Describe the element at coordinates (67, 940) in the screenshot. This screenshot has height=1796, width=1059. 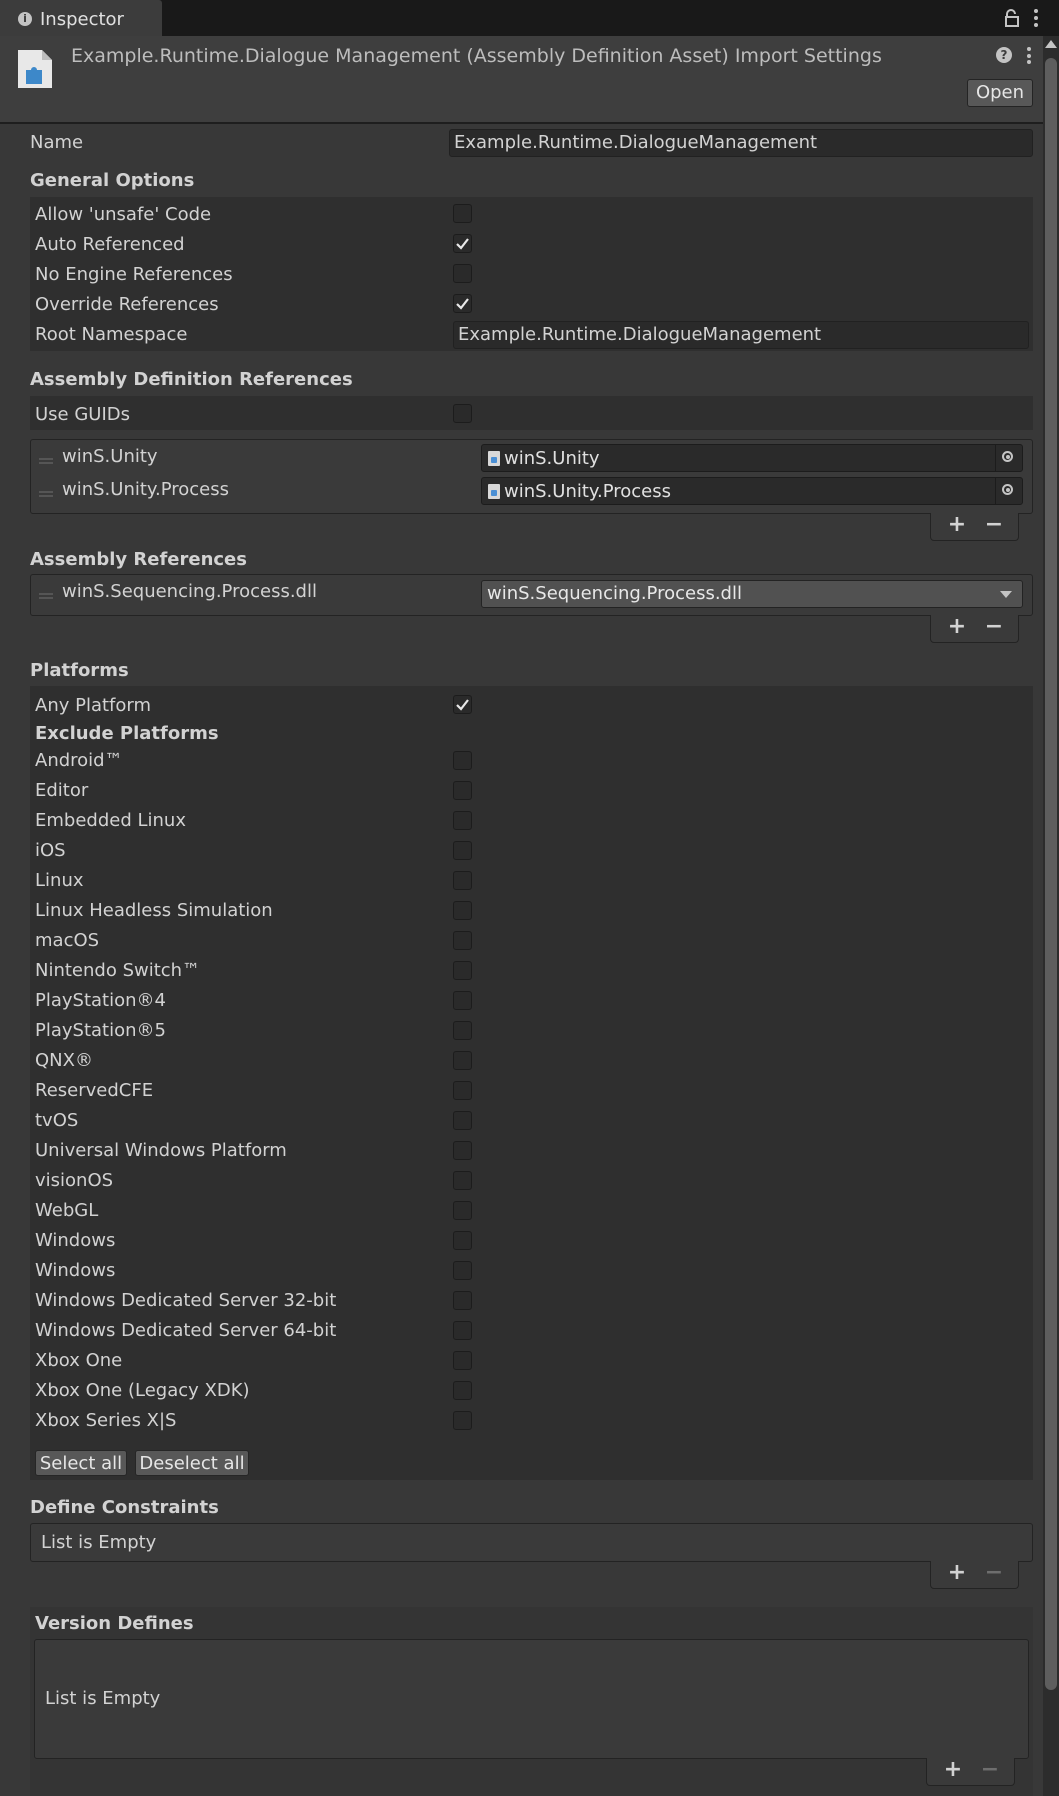
I see `platform-label: macOS` at that location.